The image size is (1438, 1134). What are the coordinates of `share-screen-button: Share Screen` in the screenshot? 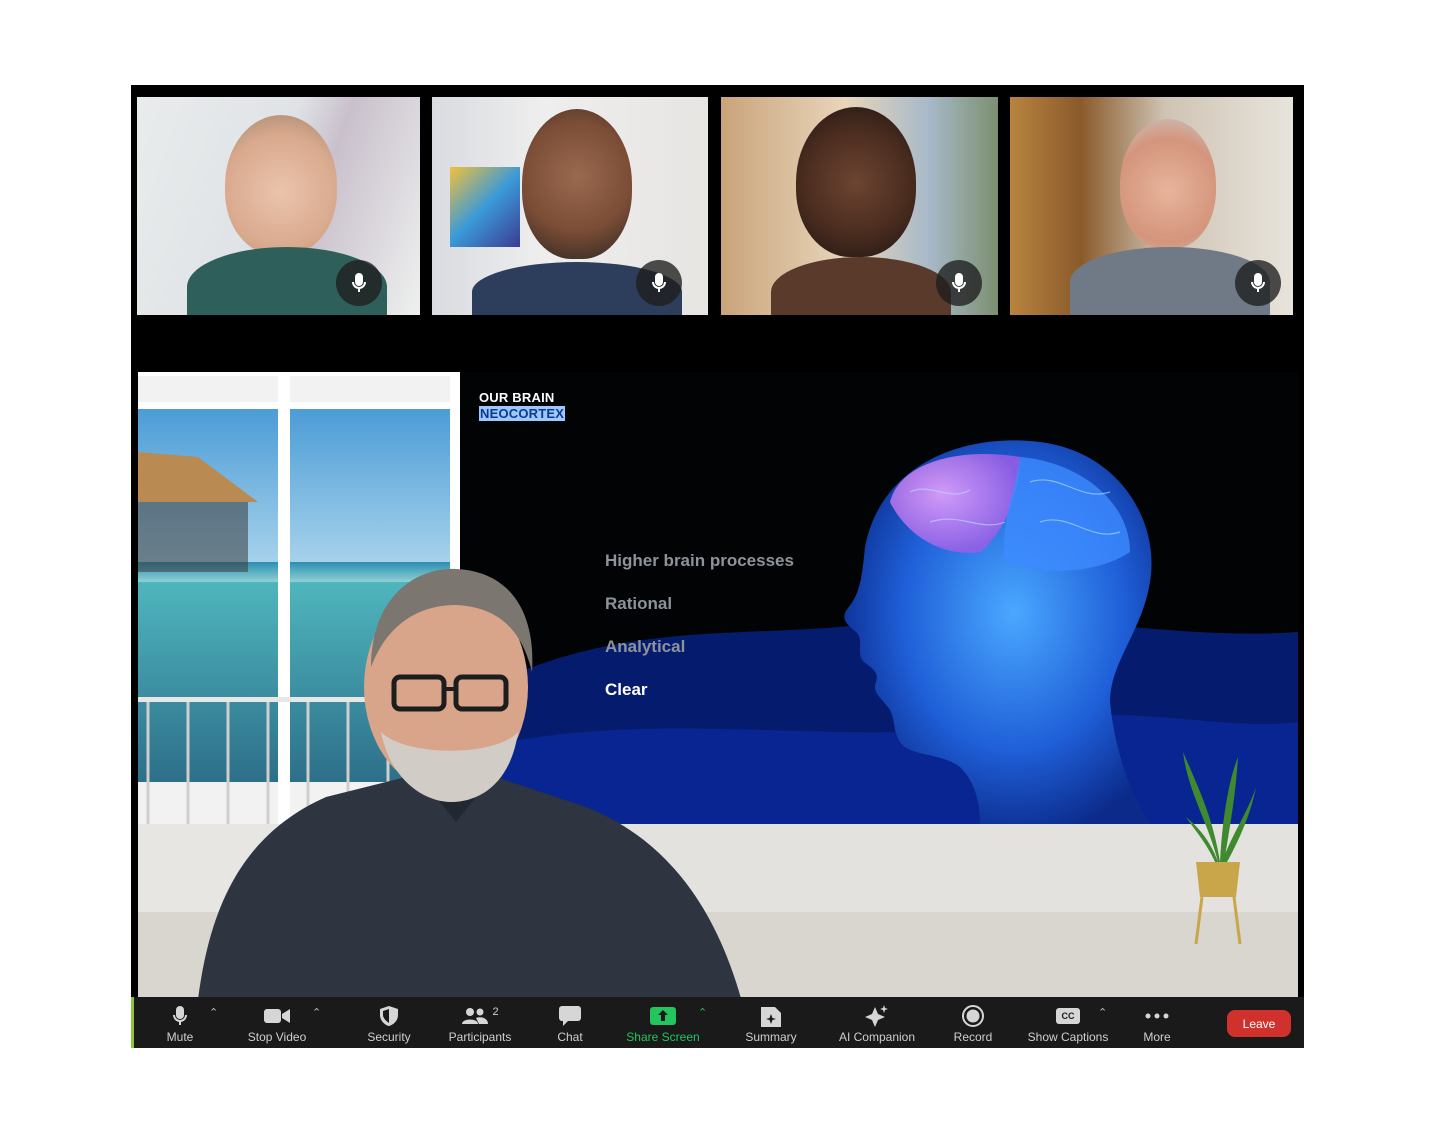 It's located at (663, 1022).